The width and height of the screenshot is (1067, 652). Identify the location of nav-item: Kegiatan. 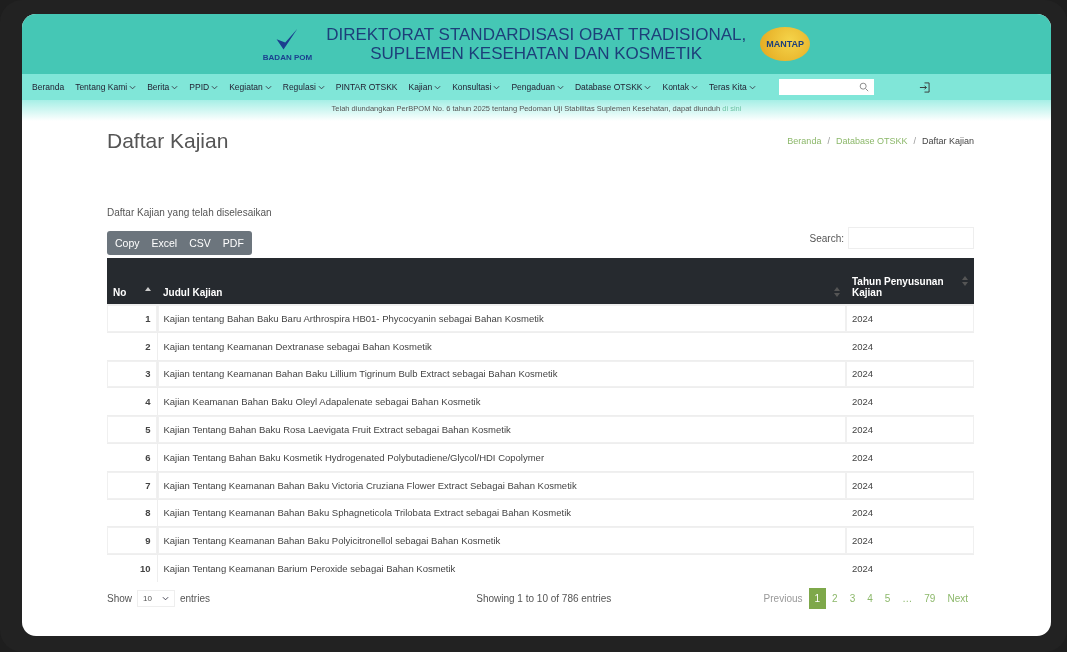
(250, 87).